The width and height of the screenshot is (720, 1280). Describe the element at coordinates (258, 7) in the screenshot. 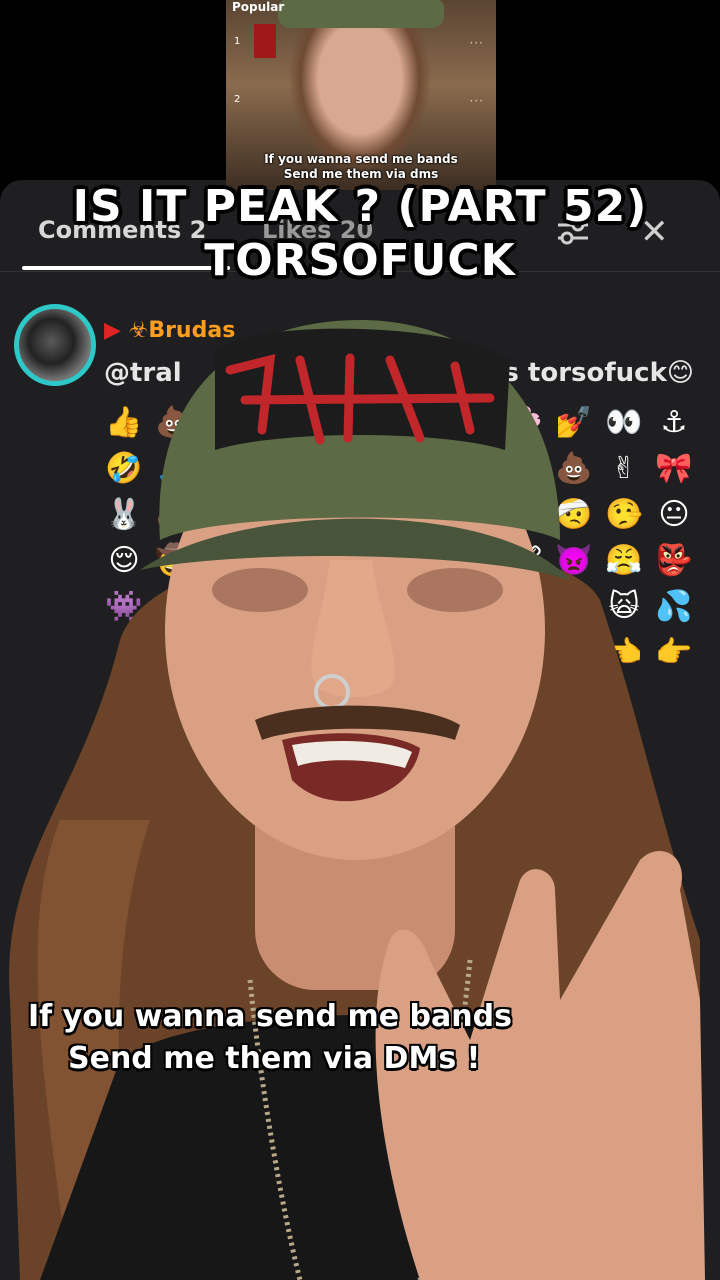

I see `popular-label: Popular` at that location.